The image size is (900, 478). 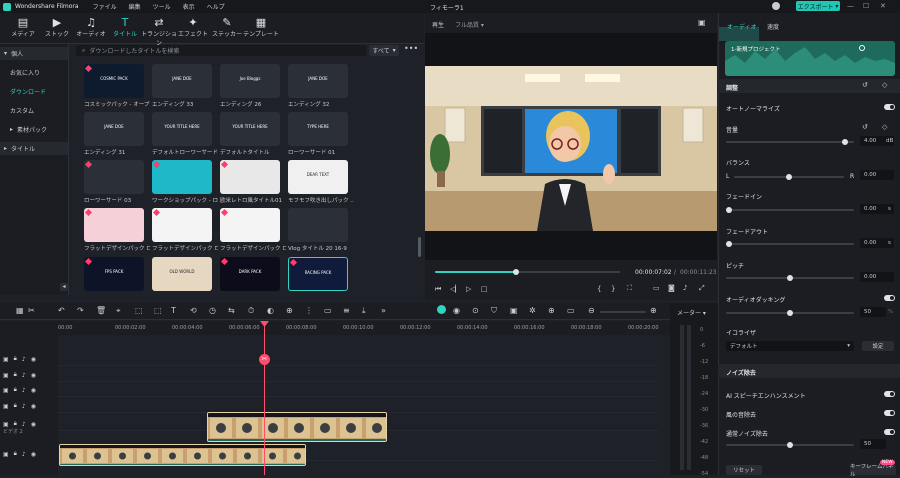 I want to click on search-bar: ⌕ ダウンロードしたタイトルを検索, so click(x=221, y=50).